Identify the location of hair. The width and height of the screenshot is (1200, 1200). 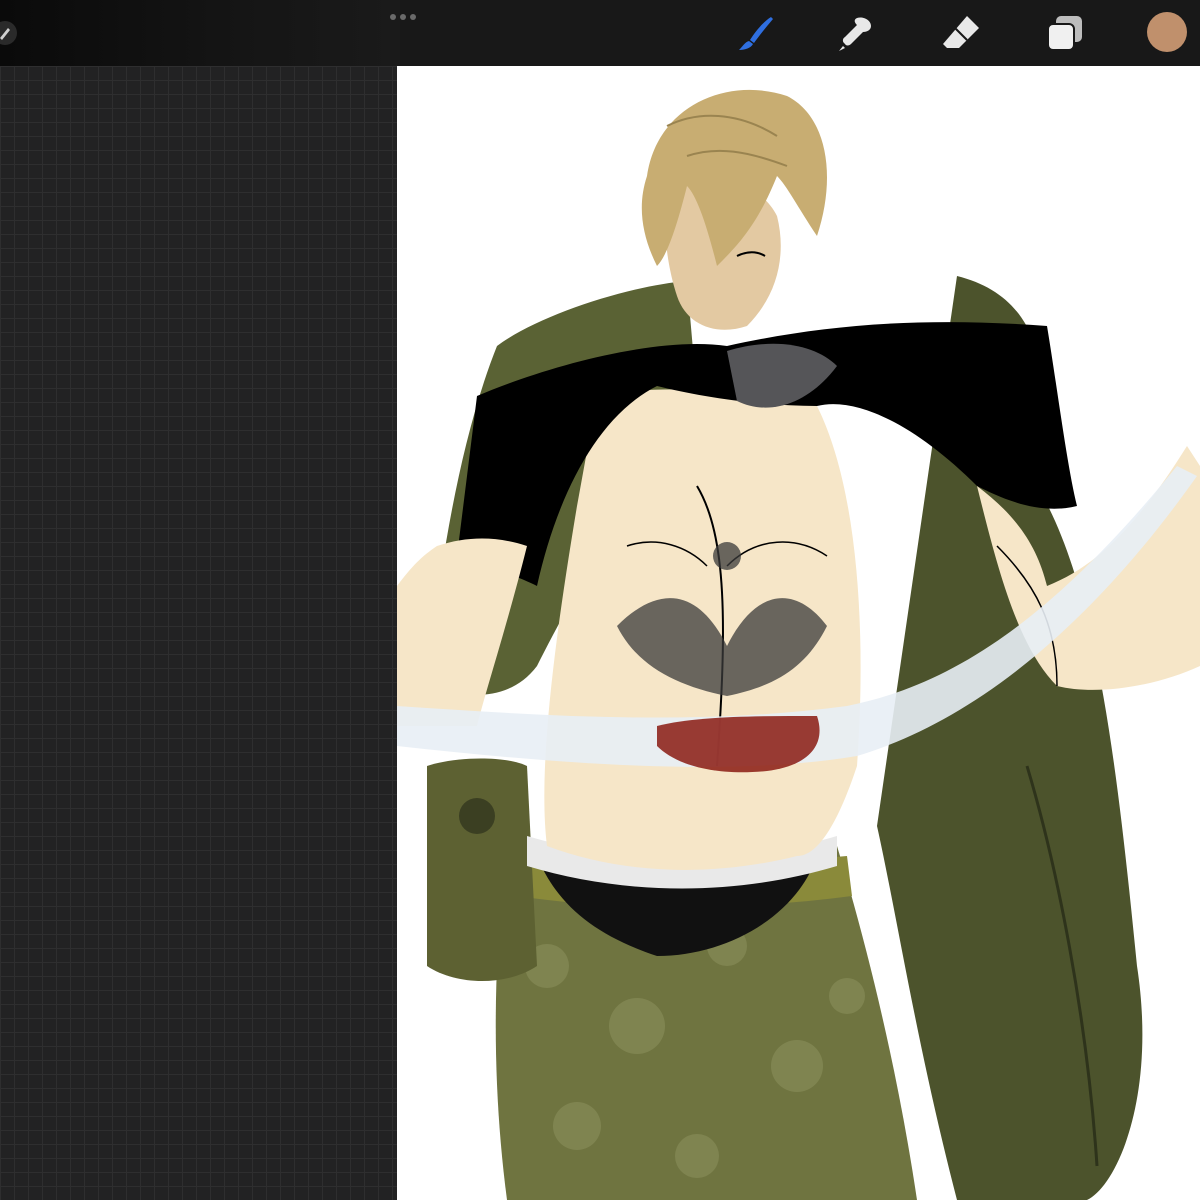
(734, 177).